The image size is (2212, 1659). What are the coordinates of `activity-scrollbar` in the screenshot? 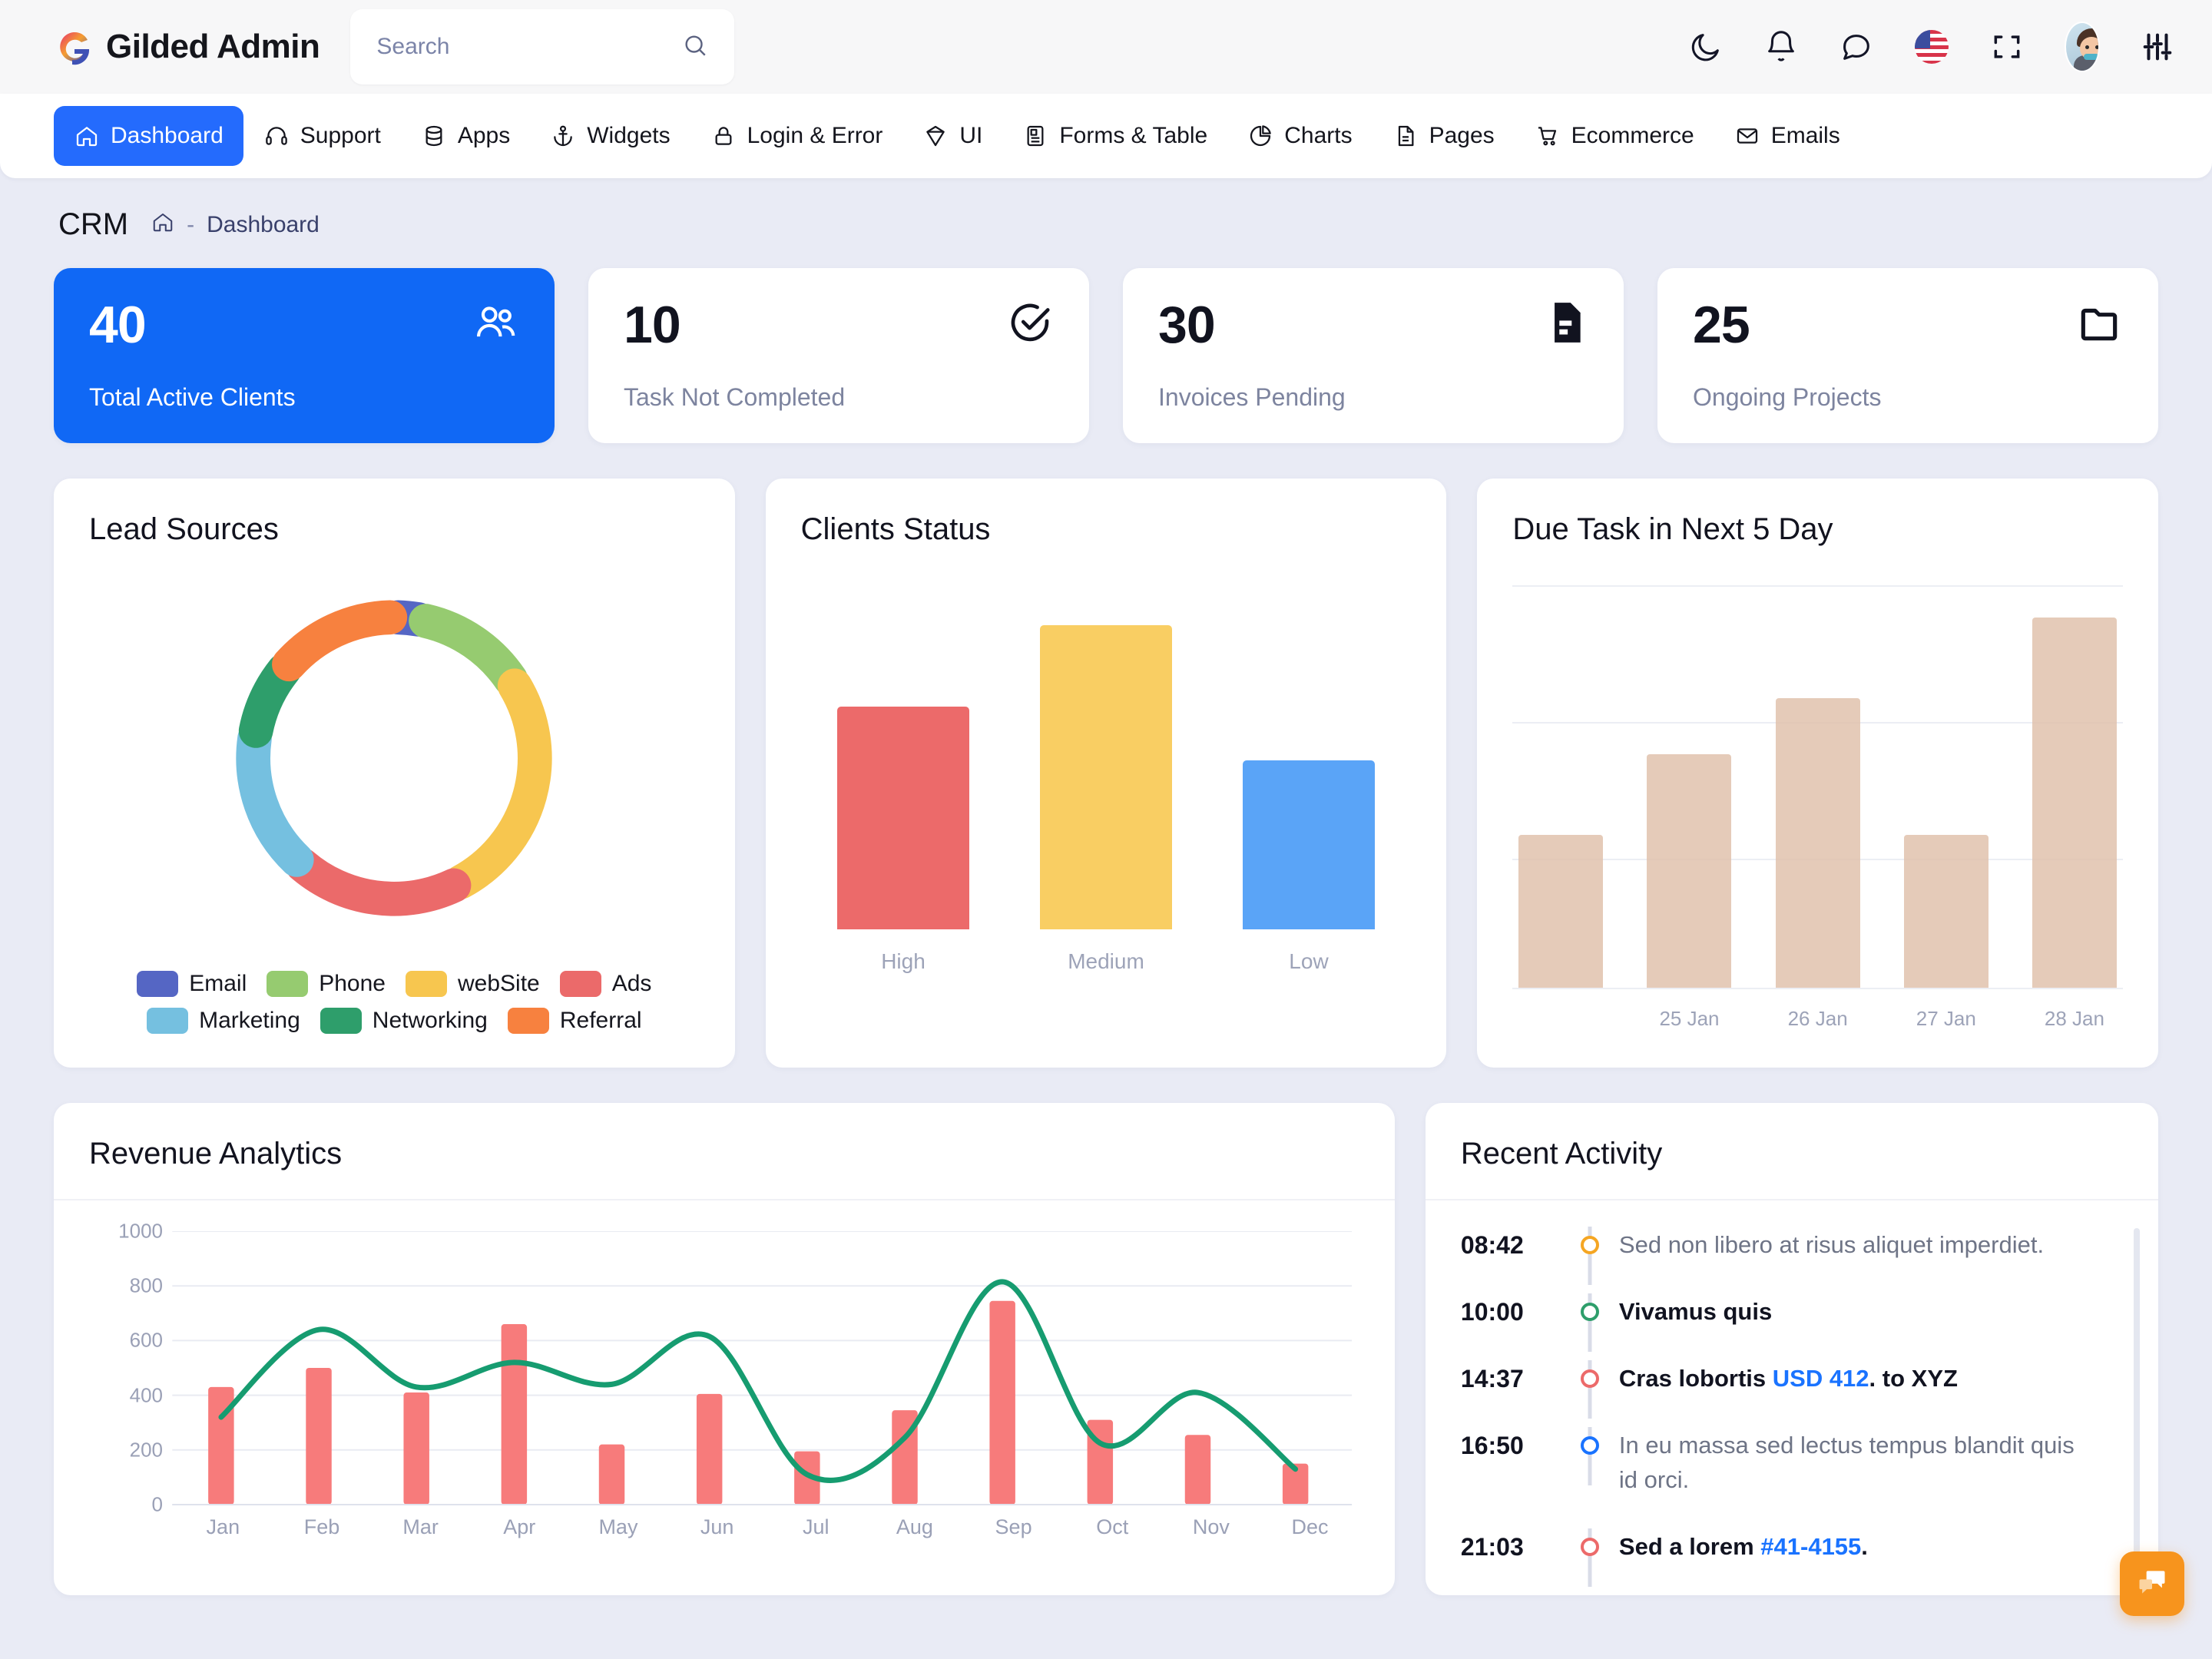 It's located at (2137, 1406).